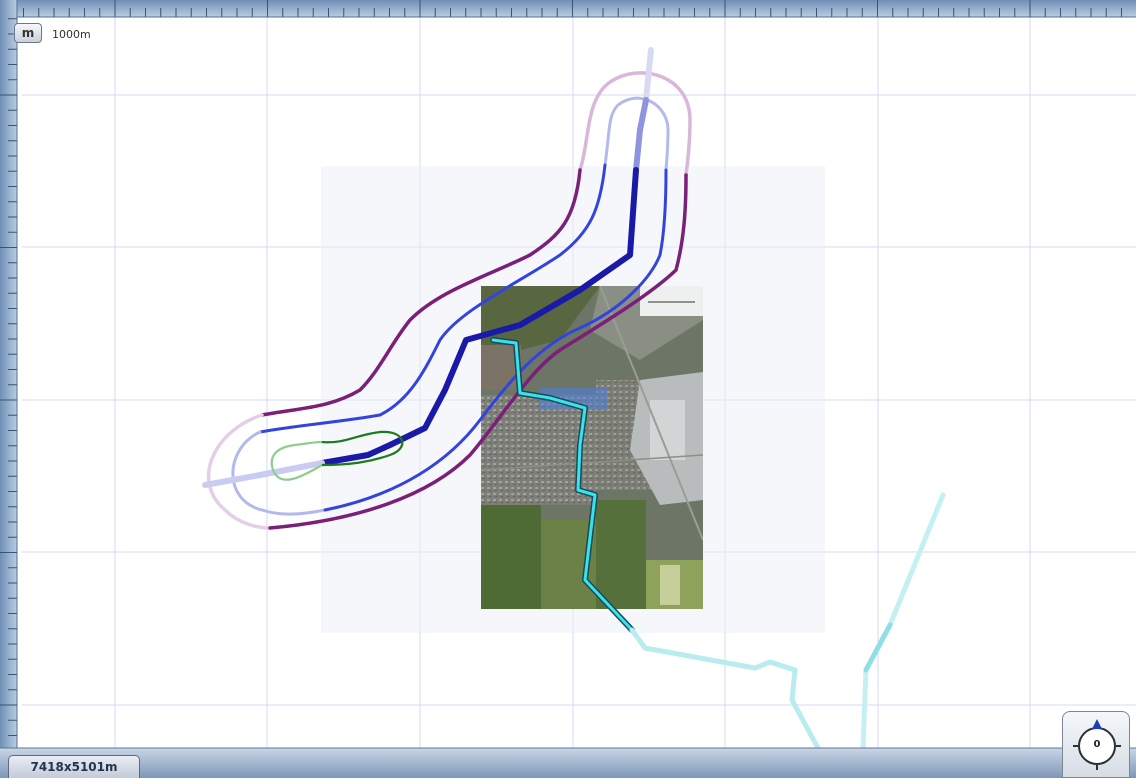 This screenshot has width=1136, height=779. I want to click on unit-button: m, so click(28, 33).